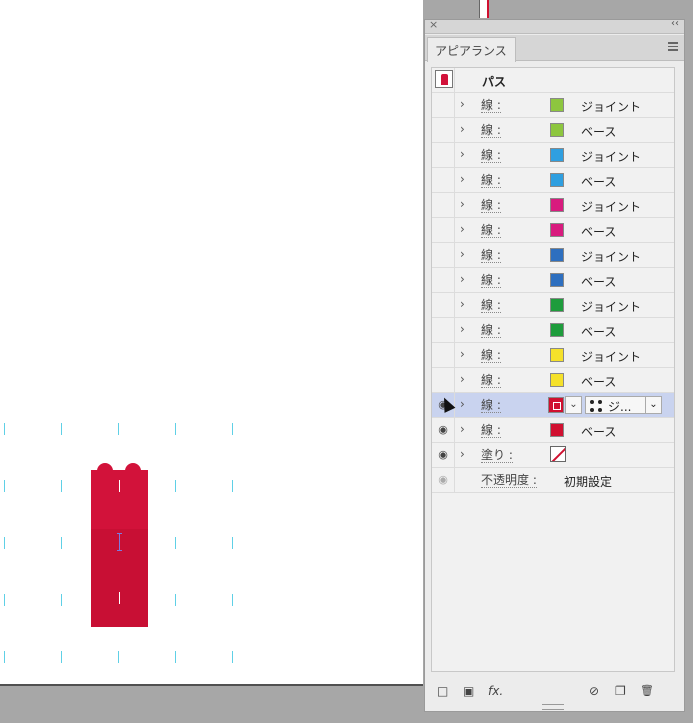  Describe the element at coordinates (620, 691) in the screenshot. I see `duplicate-item-icon: ❐` at that location.